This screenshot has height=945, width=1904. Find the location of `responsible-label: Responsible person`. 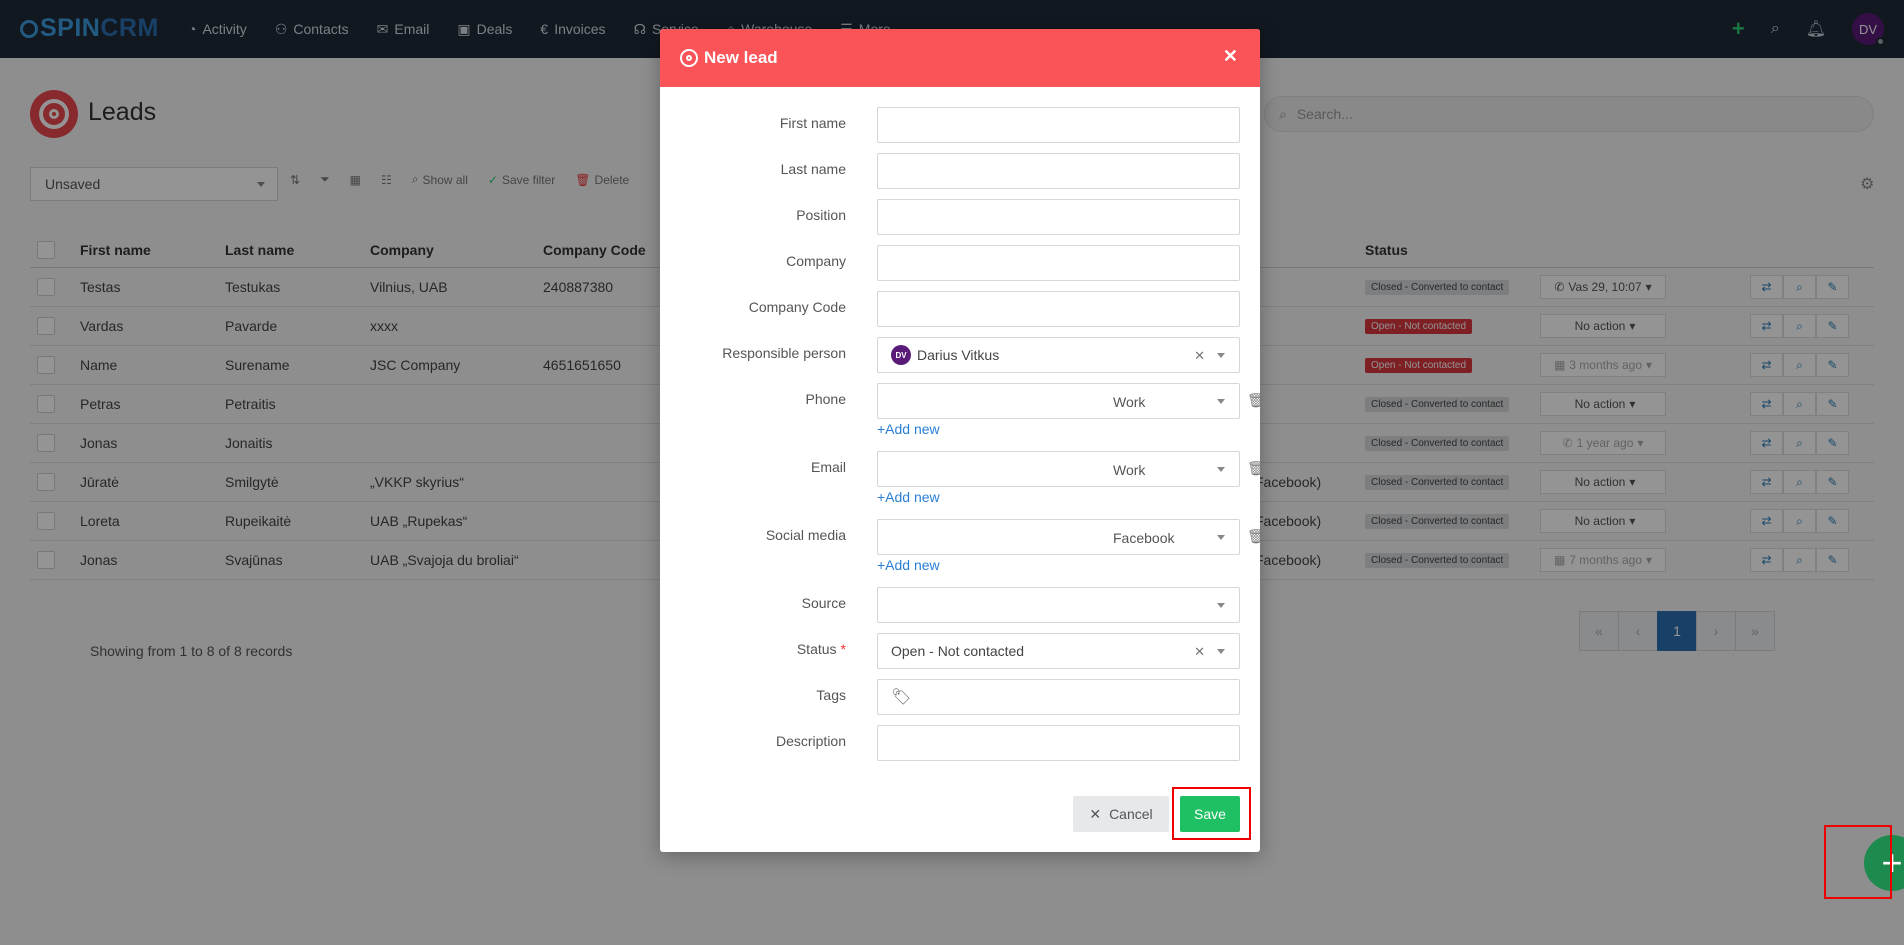

responsible-label: Responsible person is located at coordinates (784, 353).